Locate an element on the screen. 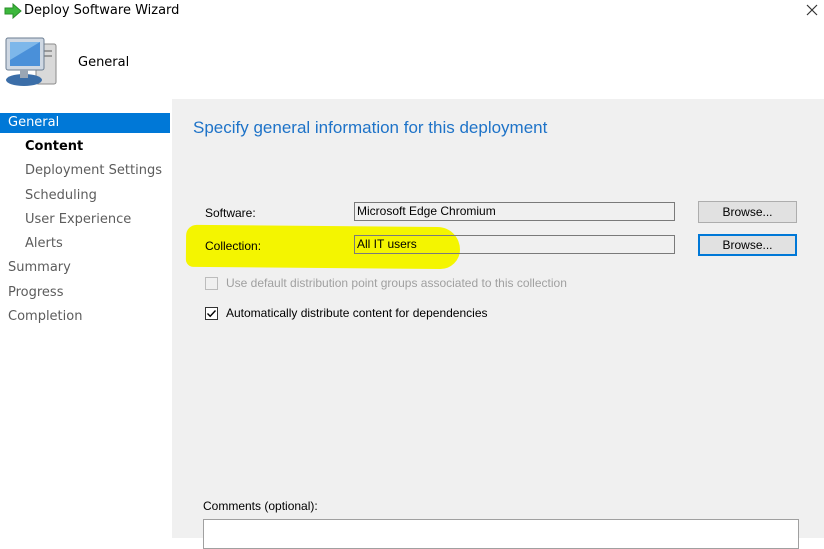 The image size is (824, 549). computer-icon is located at coordinates (32, 64).